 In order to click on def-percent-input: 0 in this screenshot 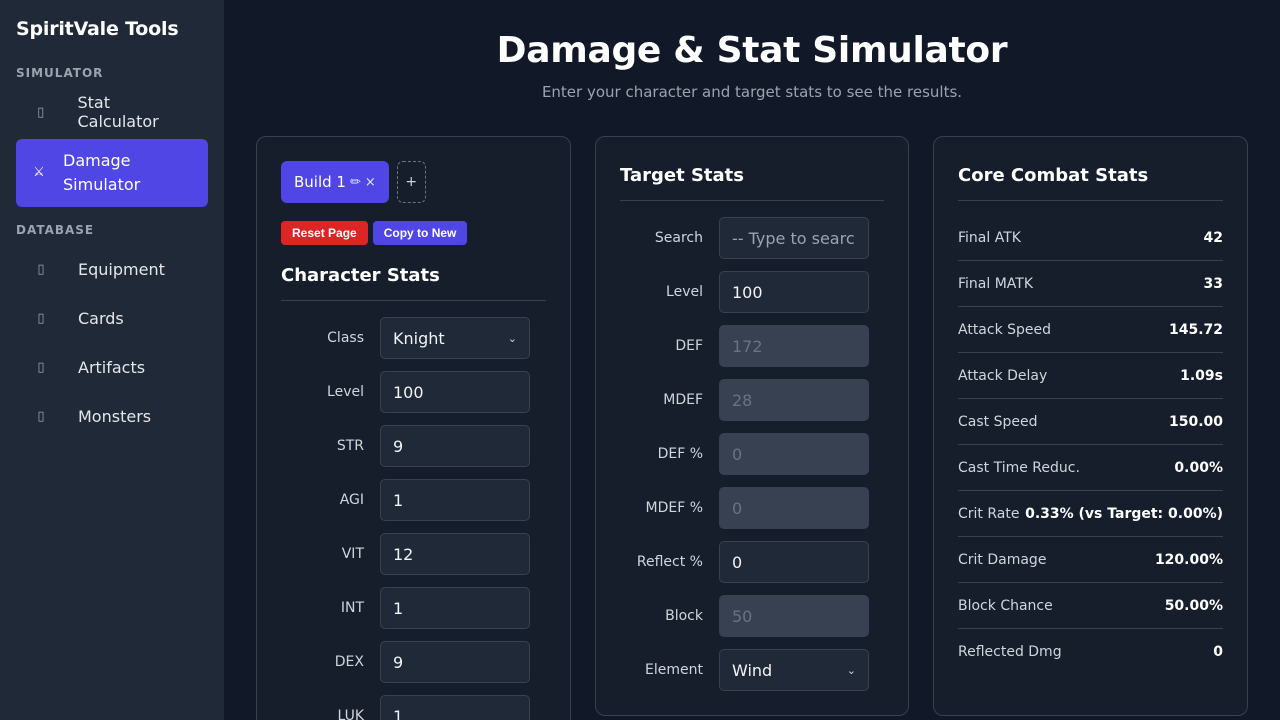, I will do `click(794, 454)`.